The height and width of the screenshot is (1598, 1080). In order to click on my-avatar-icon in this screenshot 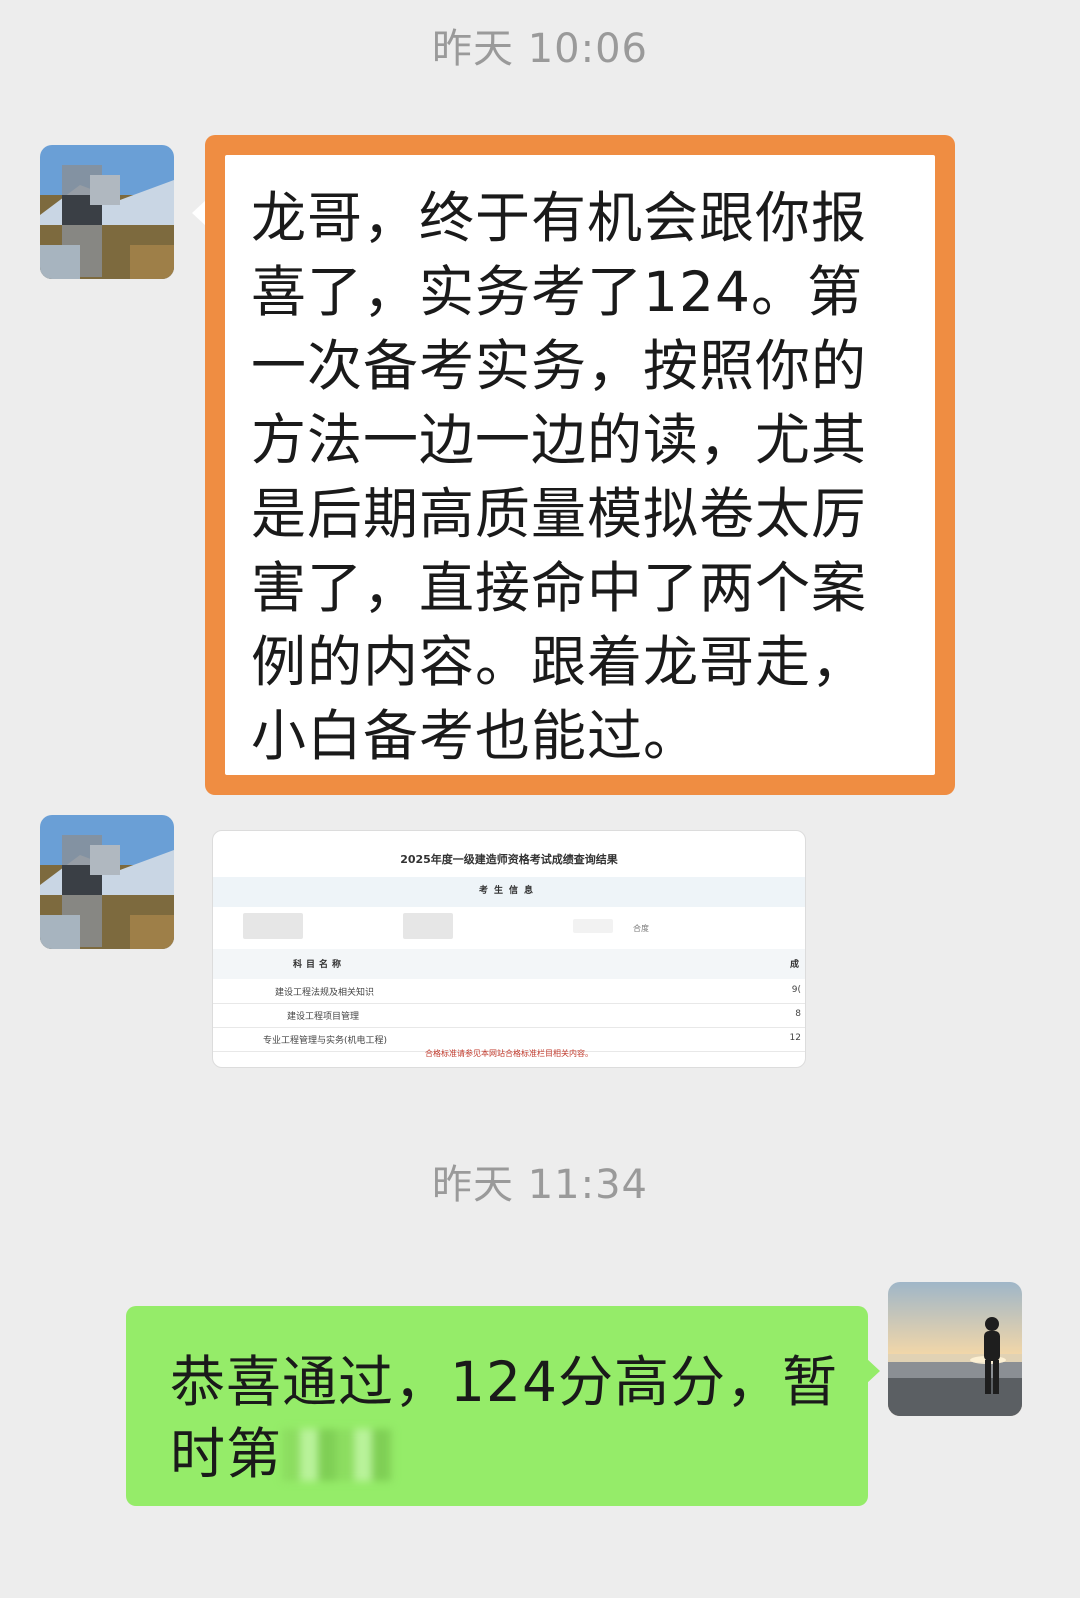, I will do `click(955, 1349)`.